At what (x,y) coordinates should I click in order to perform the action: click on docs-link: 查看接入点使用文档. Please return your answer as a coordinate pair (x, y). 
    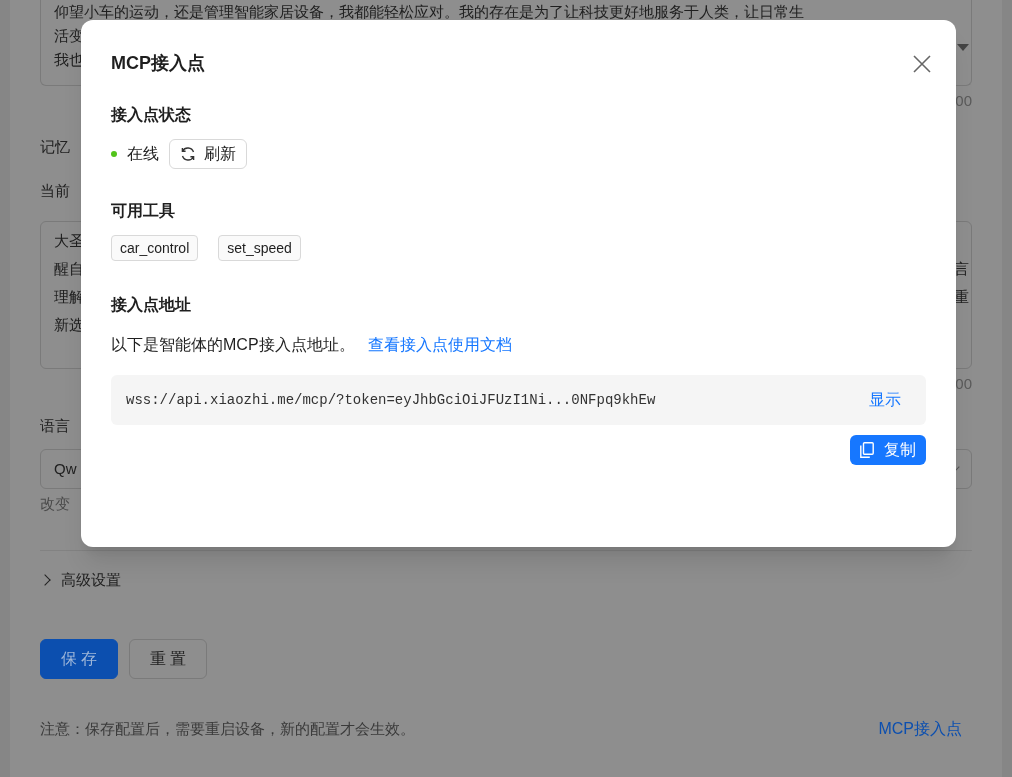
    Looking at the image, I should click on (439, 345).